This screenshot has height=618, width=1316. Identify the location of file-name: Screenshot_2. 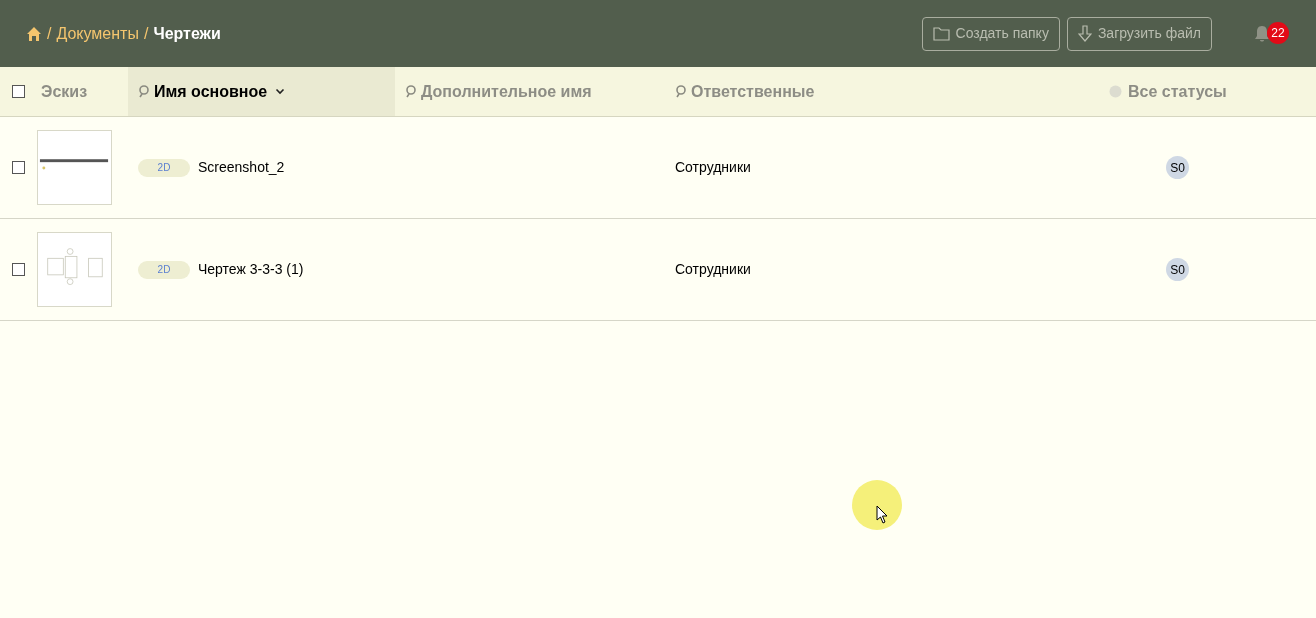
(241, 167).